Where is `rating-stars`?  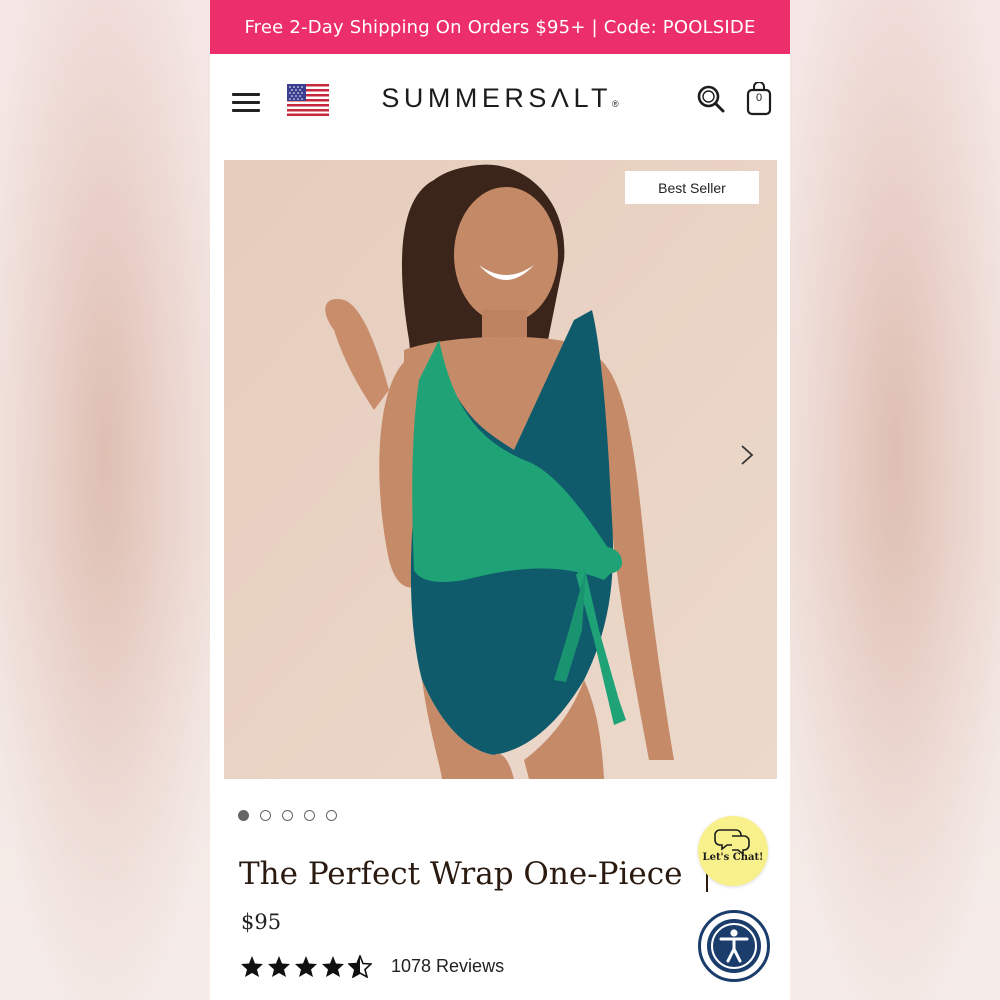 rating-stars is located at coordinates (306, 966).